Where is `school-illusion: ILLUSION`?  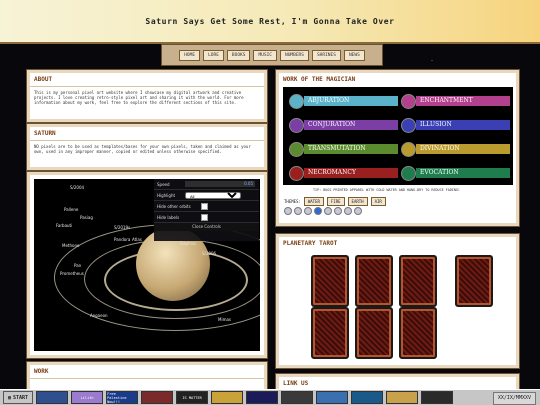 school-illusion: ILLUSION is located at coordinates (455, 125).